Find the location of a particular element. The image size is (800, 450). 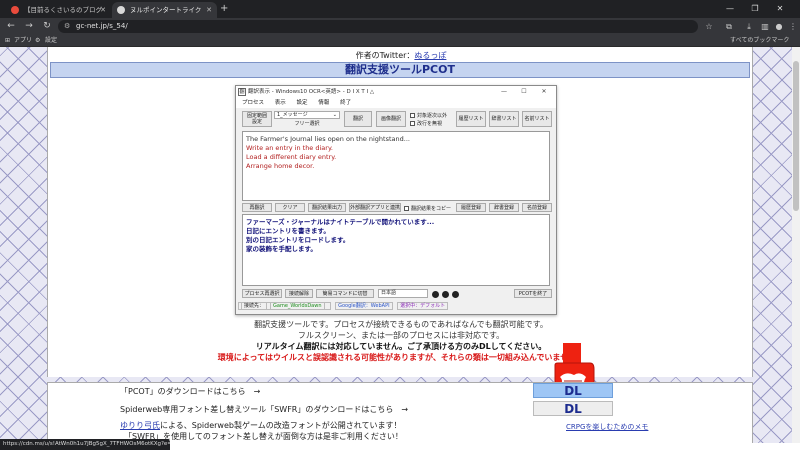

app-free-select-label: フリー選択 is located at coordinates (307, 123).